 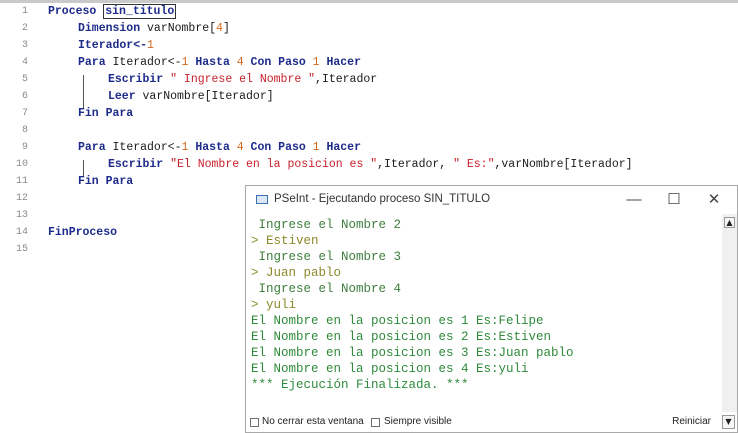 I want to click on line-number: 8, so click(x=24, y=130).